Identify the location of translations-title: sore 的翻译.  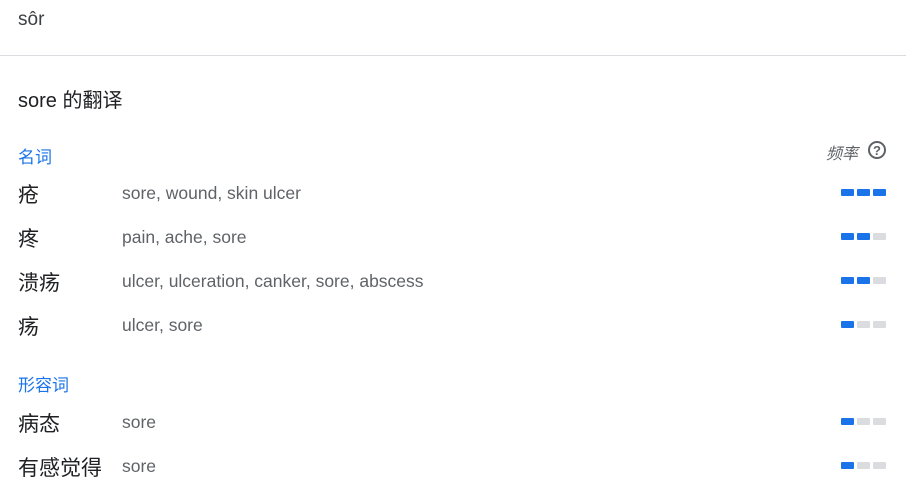
(70, 101).